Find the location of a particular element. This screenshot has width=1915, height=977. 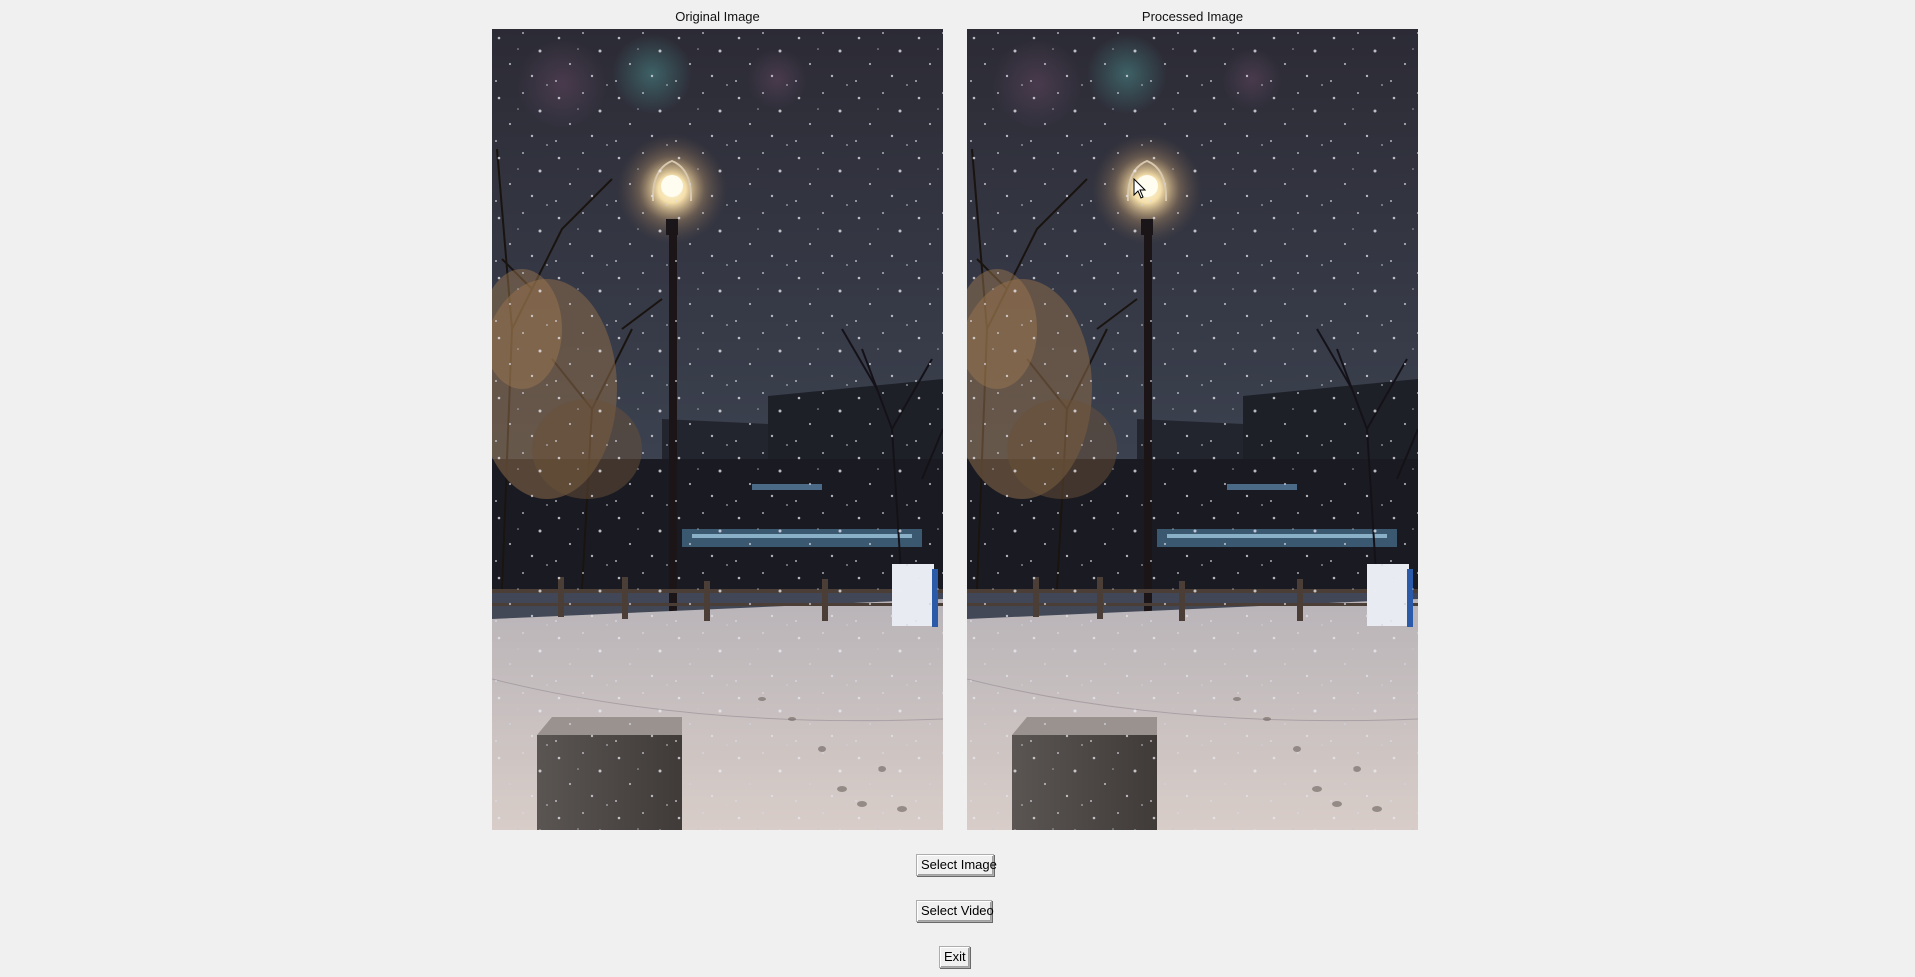

select-video-button: Select Video is located at coordinates (955, 911).